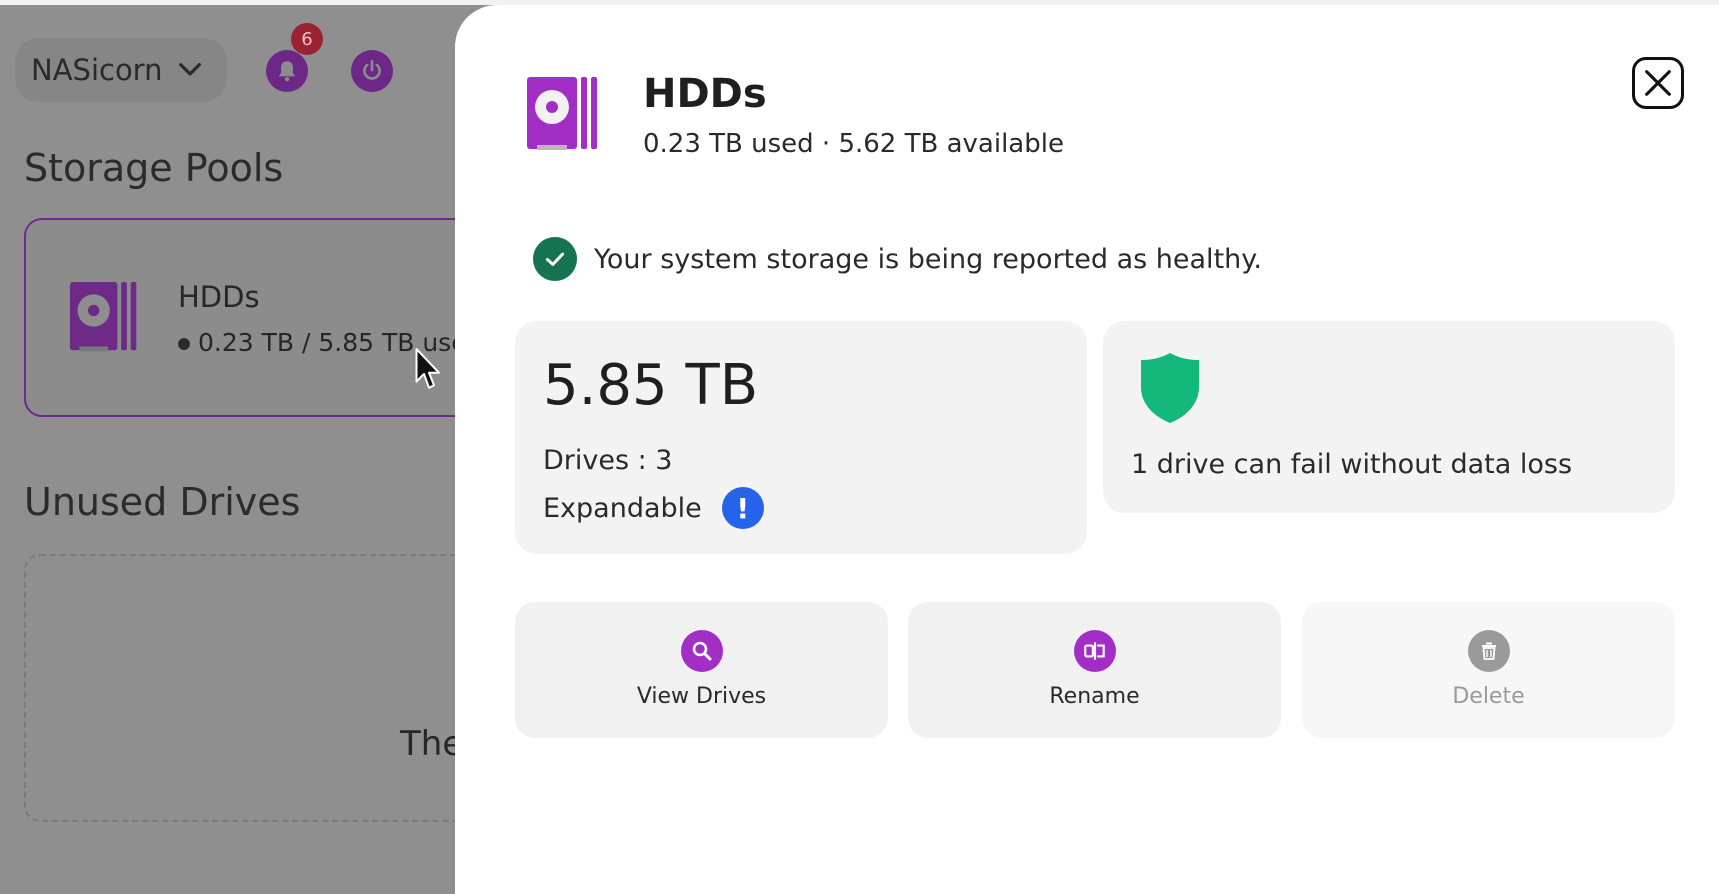 The image size is (1719, 894). What do you see at coordinates (608, 460) in the screenshot?
I see `drives-count: Drives : 3` at bounding box center [608, 460].